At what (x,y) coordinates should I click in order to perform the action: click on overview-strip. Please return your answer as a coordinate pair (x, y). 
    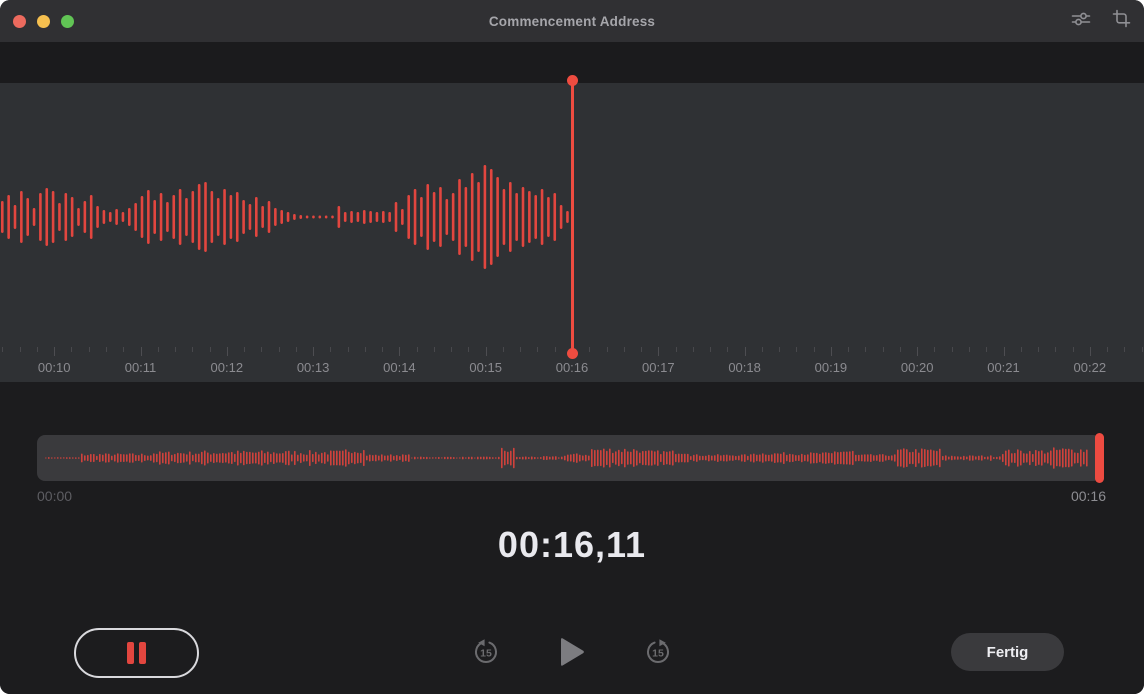
    Looking at the image, I should click on (570, 458).